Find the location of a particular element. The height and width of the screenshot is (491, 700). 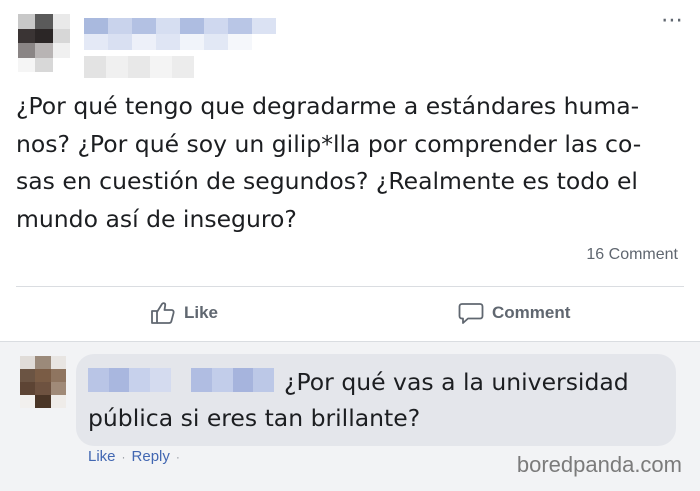

like-button-label: Like is located at coordinates (201, 312).